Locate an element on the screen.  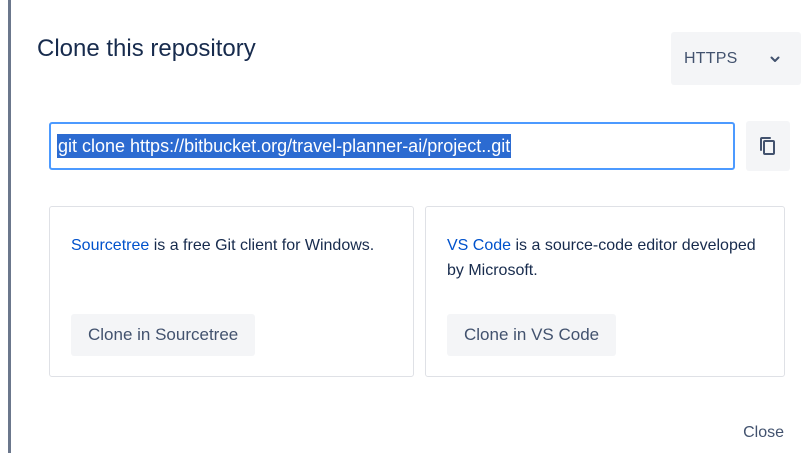
copy-icon is located at coordinates (767, 146).